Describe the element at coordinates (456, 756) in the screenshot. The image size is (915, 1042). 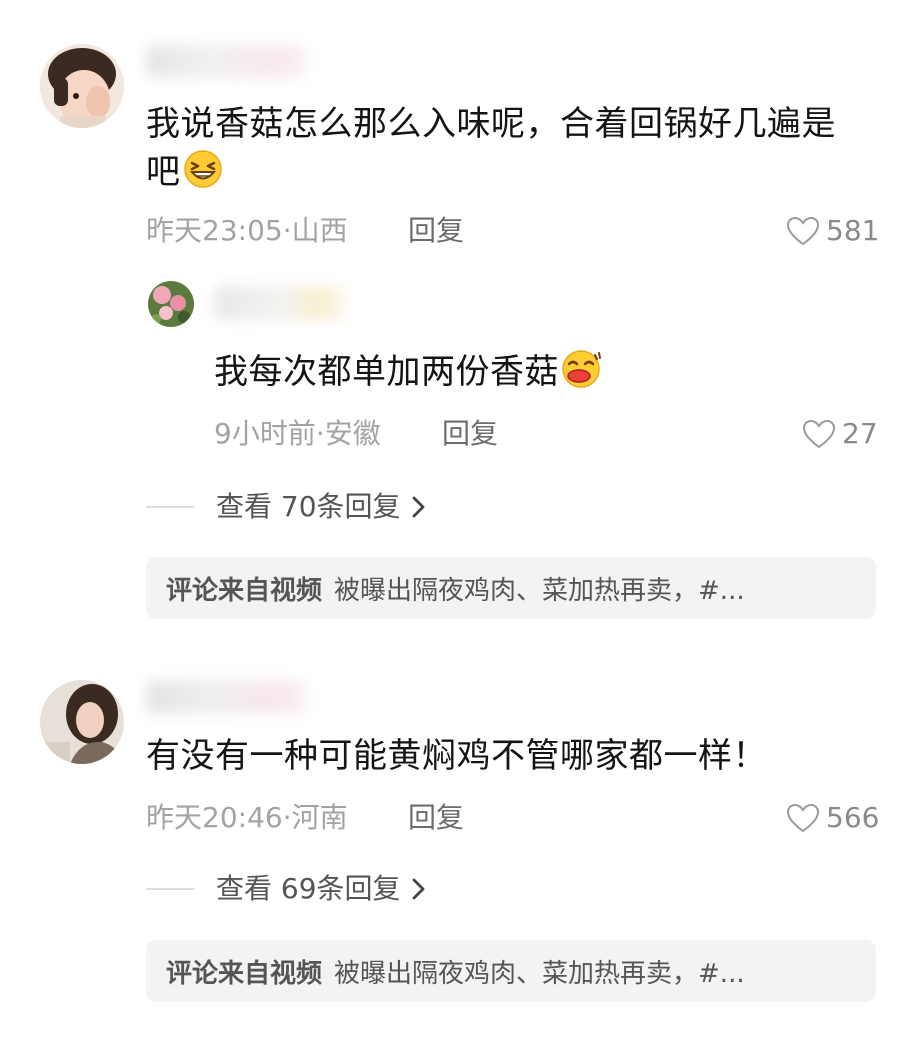
I see `comment-text-line-1: 有没有一种可能黄焖鸡不管哪家都一样！` at that location.